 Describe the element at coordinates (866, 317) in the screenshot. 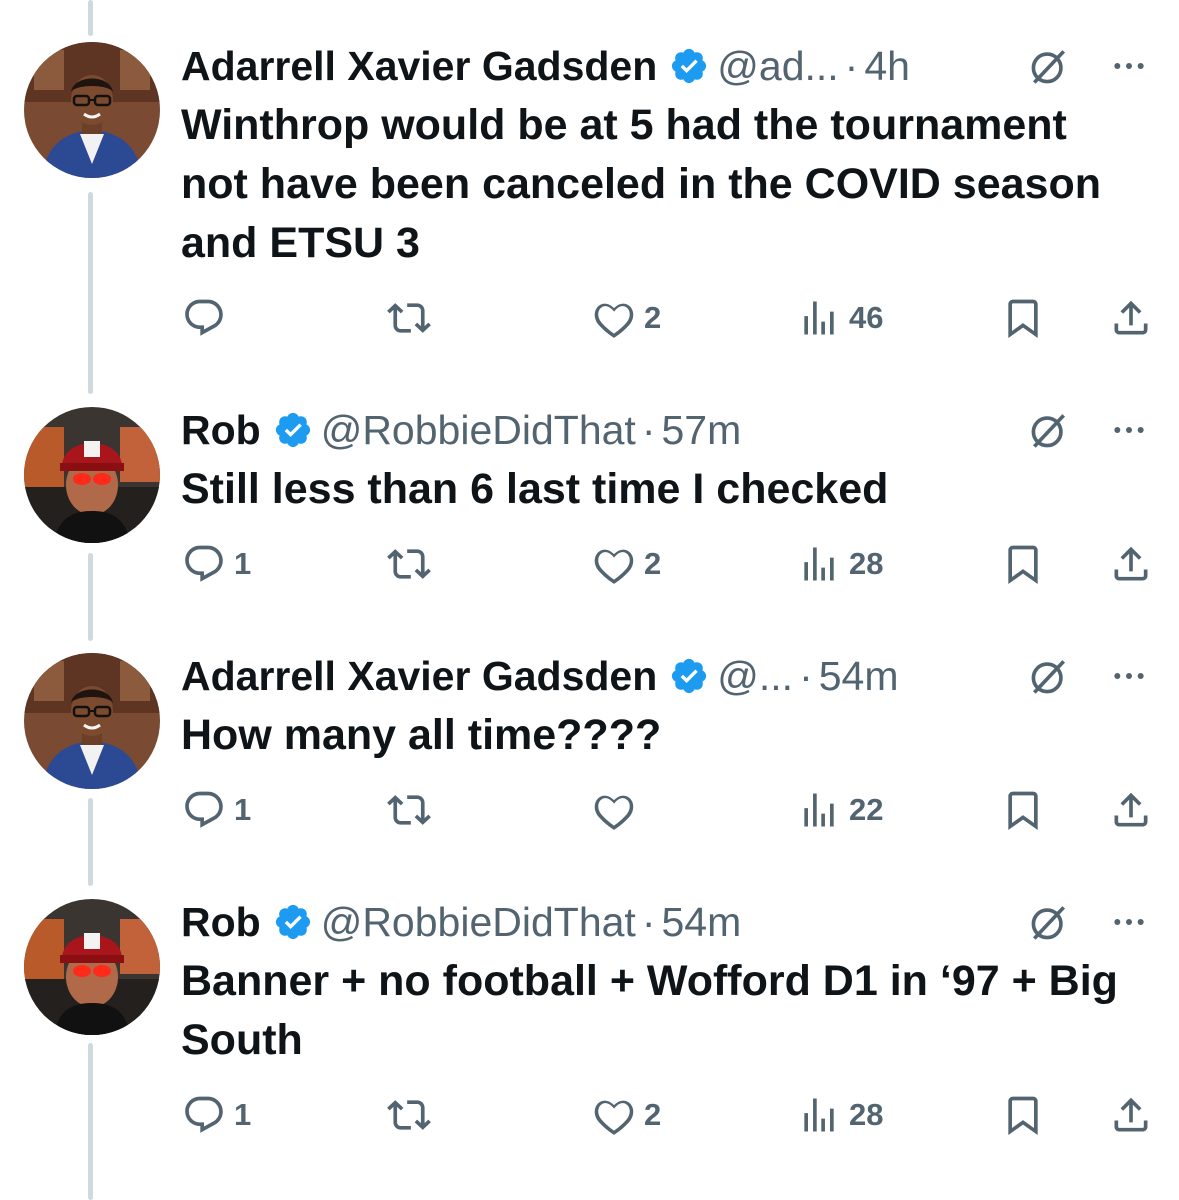

I see `view-count: 46` at that location.